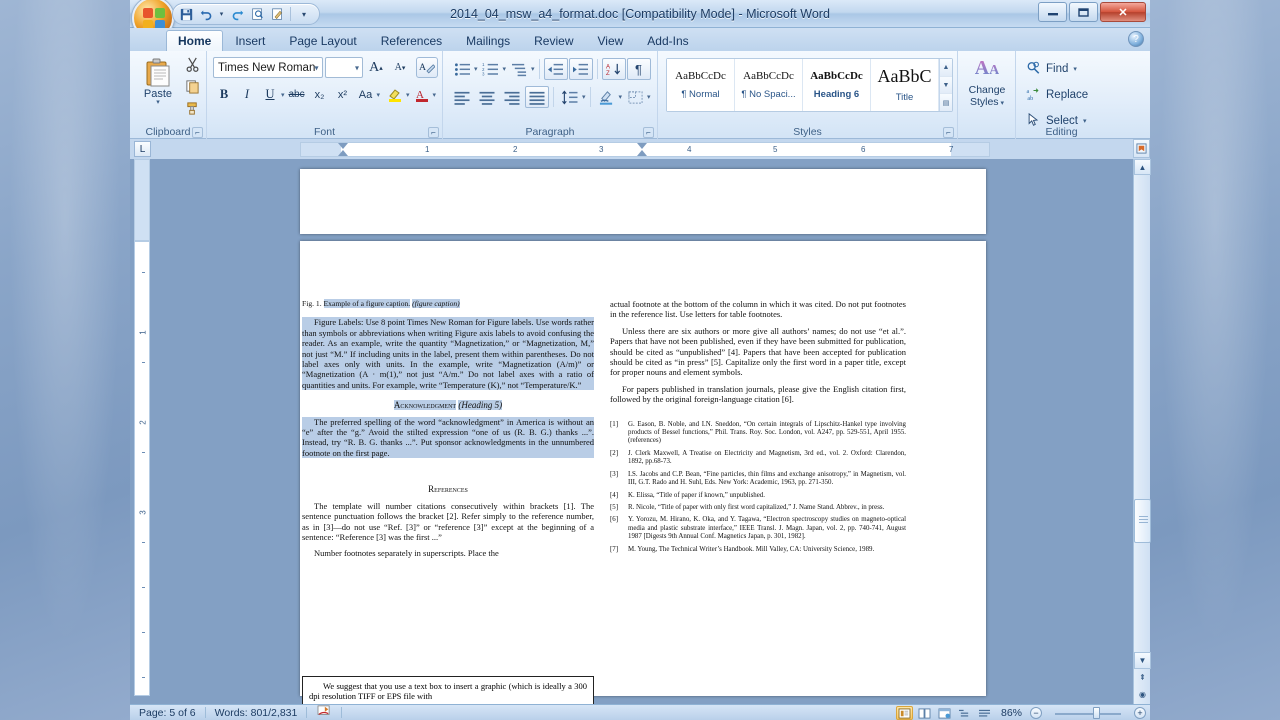 This screenshot has height=720, width=1280. Describe the element at coordinates (186, 14) in the screenshot. I see `save-icon` at that location.